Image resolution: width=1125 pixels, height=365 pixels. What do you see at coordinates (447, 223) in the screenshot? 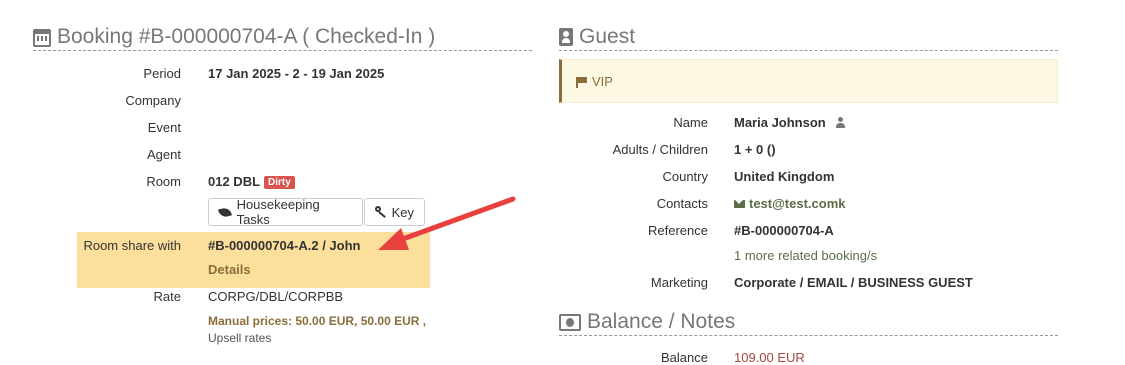
I see `annotation-arrow-icon` at bounding box center [447, 223].